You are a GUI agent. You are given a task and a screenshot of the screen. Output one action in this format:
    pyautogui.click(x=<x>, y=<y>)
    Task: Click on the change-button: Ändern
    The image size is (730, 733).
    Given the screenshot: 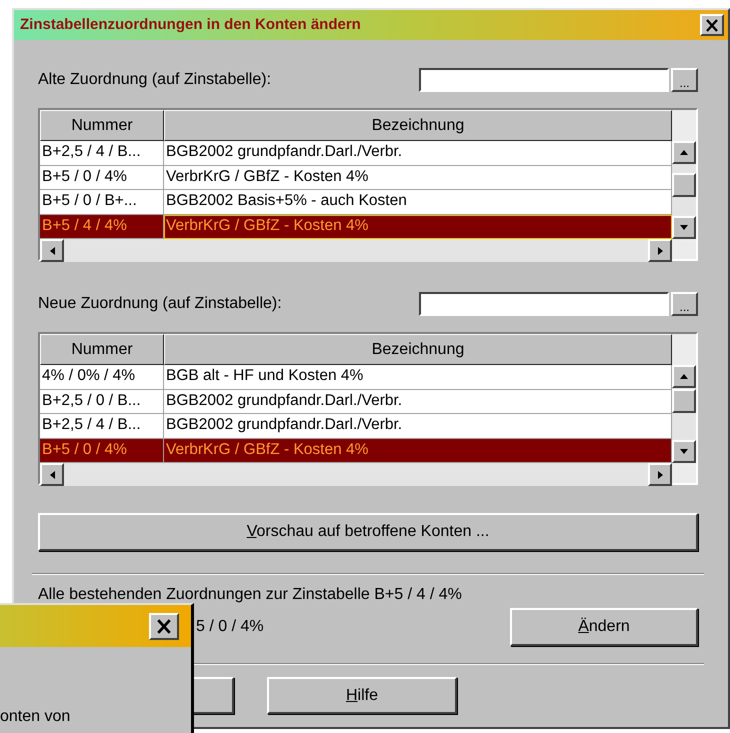 What is the action you would take?
    pyautogui.click(x=604, y=627)
    